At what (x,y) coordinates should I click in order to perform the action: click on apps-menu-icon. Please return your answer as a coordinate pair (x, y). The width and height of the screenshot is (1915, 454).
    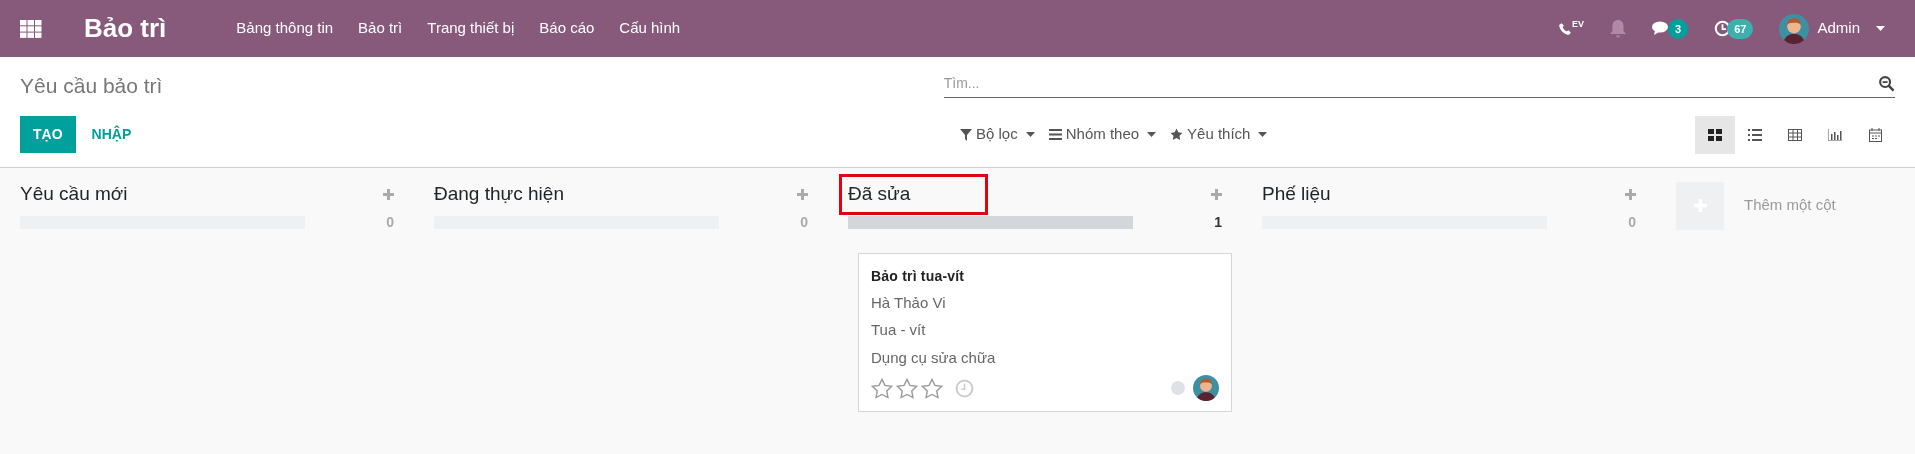
    Looking at the image, I should click on (31, 28).